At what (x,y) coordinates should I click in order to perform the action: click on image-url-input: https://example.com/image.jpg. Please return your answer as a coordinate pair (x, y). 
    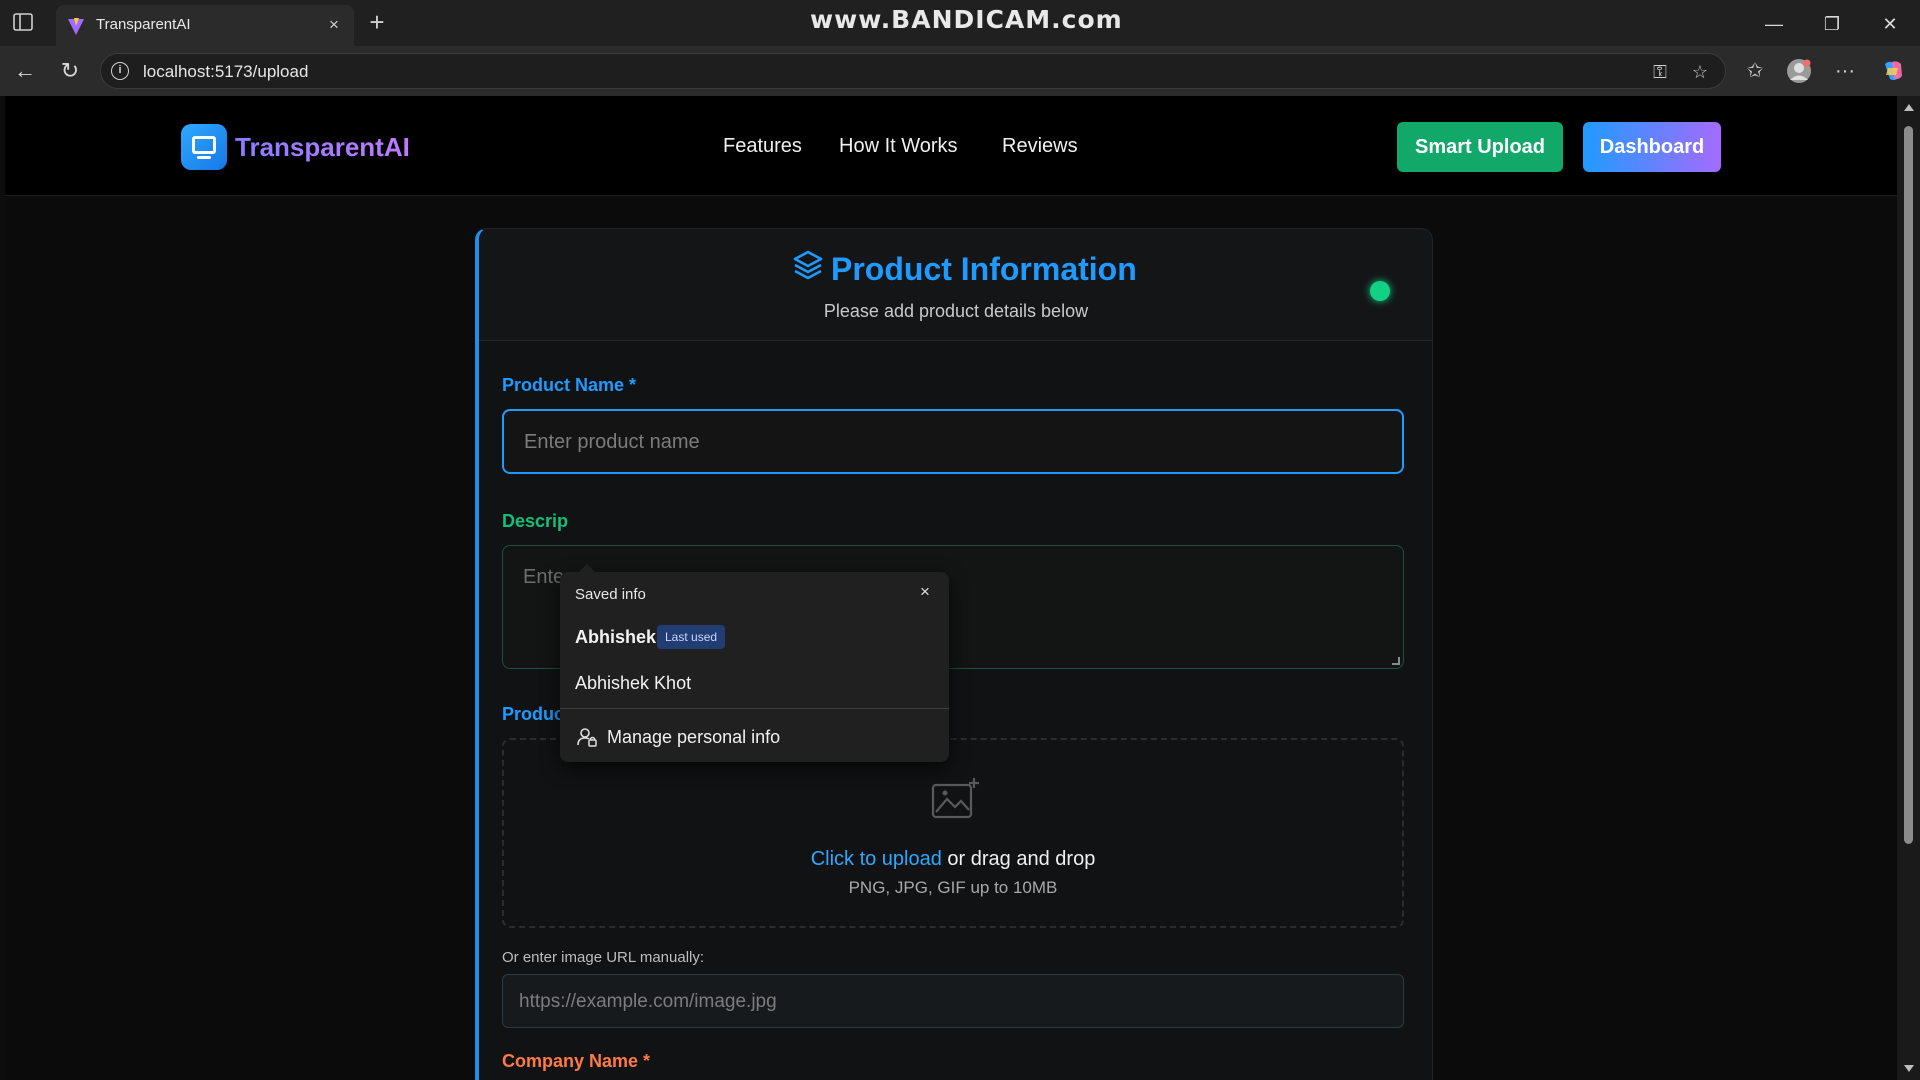
    Looking at the image, I should click on (953, 1001).